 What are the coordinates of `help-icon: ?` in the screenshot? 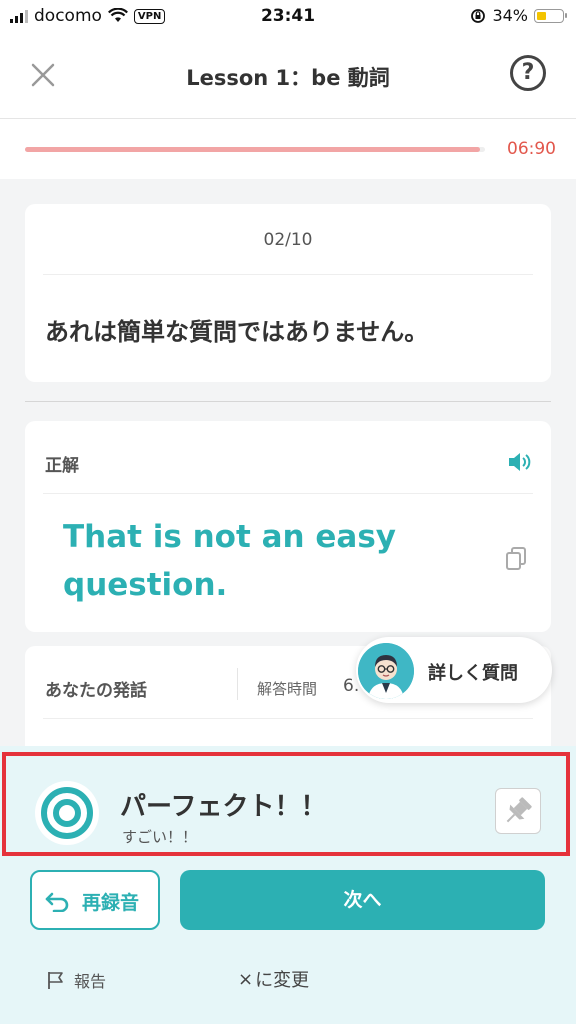 It's located at (528, 73).